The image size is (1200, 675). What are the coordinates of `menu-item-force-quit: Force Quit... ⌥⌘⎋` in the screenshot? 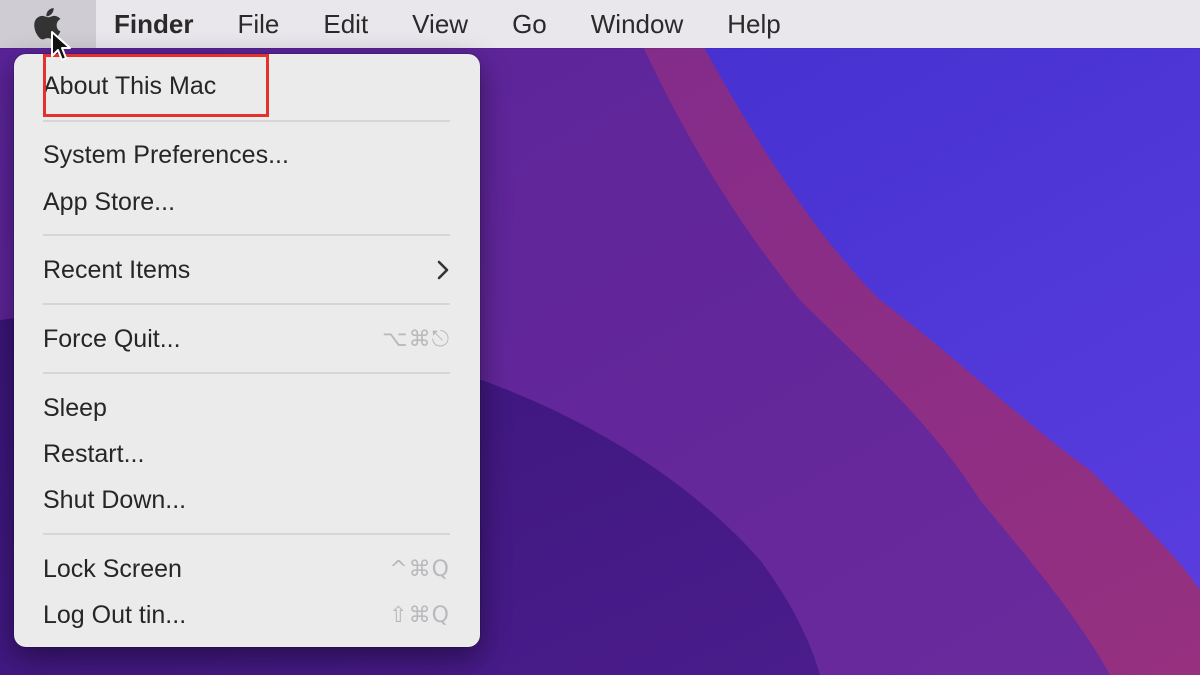 It's located at (246, 339).